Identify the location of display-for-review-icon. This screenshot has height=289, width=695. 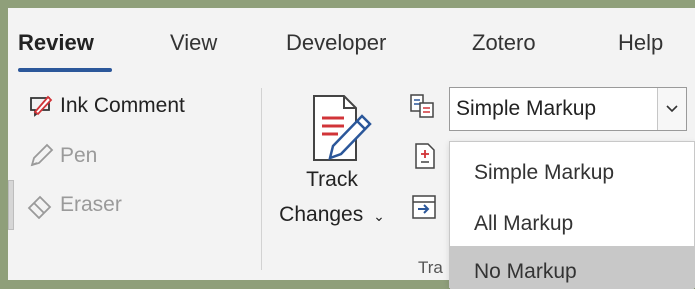
(422, 106).